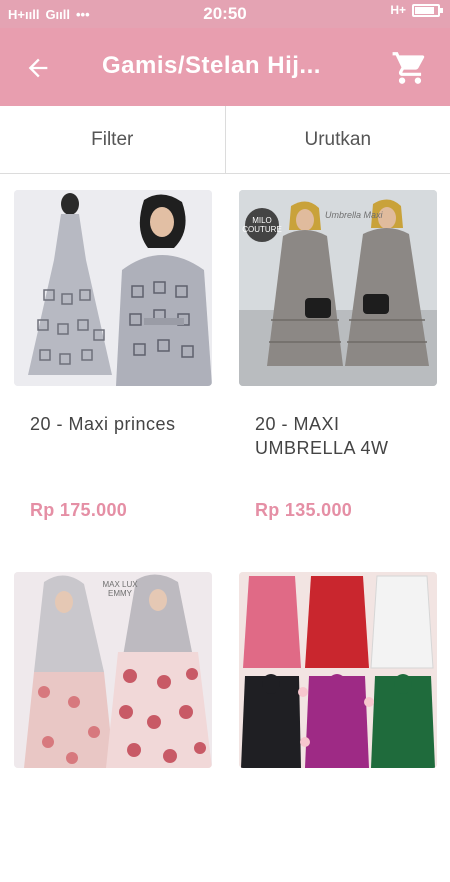 This screenshot has width=450, height=882. I want to click on product-image: MILO COUTURE Umbrella Maxi, so click(338, 288).